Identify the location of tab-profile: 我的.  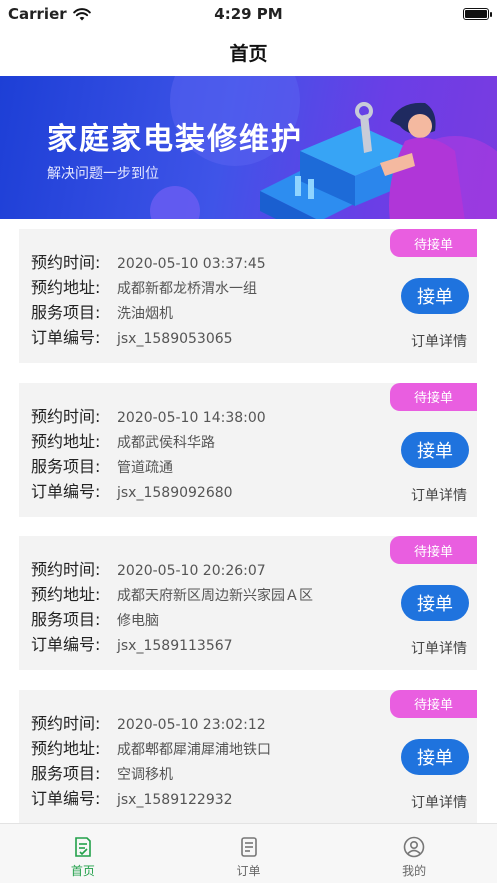
(414, 853).